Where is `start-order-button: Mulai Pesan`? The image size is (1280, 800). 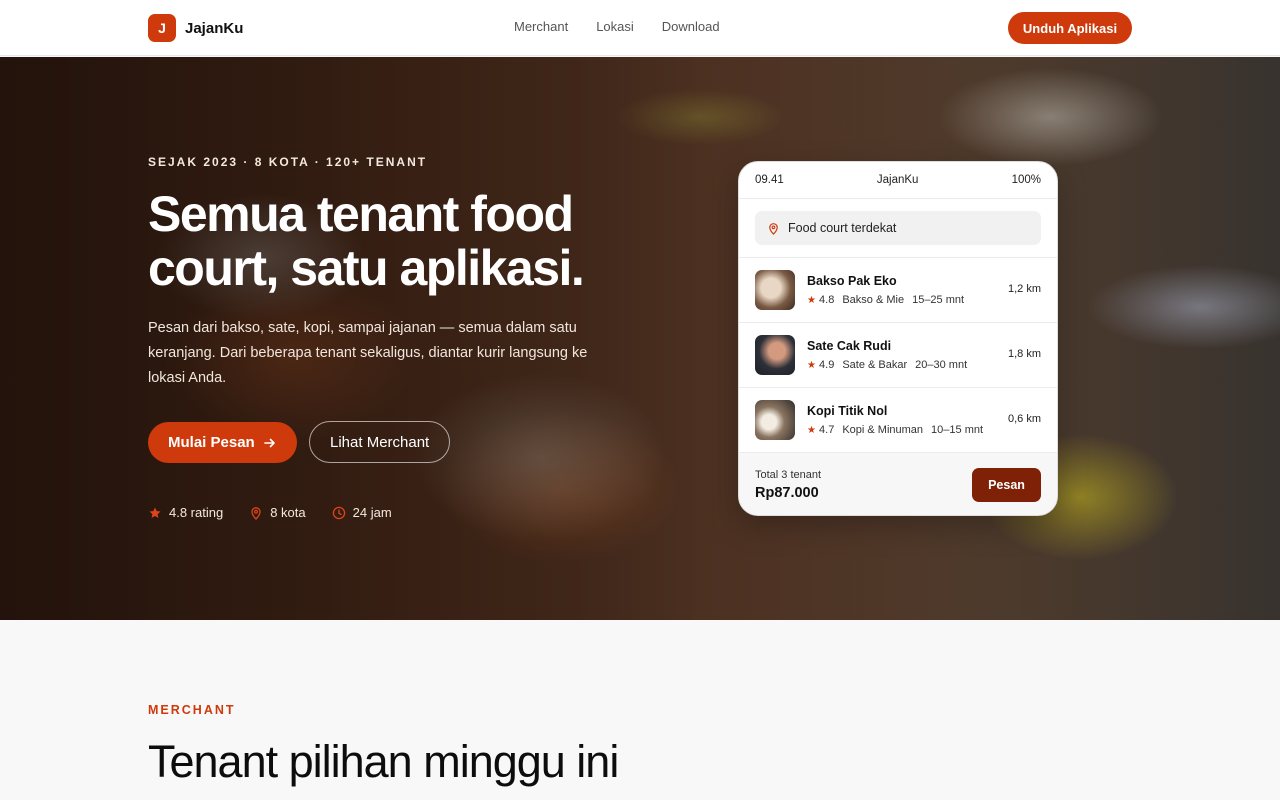
start-order-button: Mulai Pesan is located at coordinates (222, 442).